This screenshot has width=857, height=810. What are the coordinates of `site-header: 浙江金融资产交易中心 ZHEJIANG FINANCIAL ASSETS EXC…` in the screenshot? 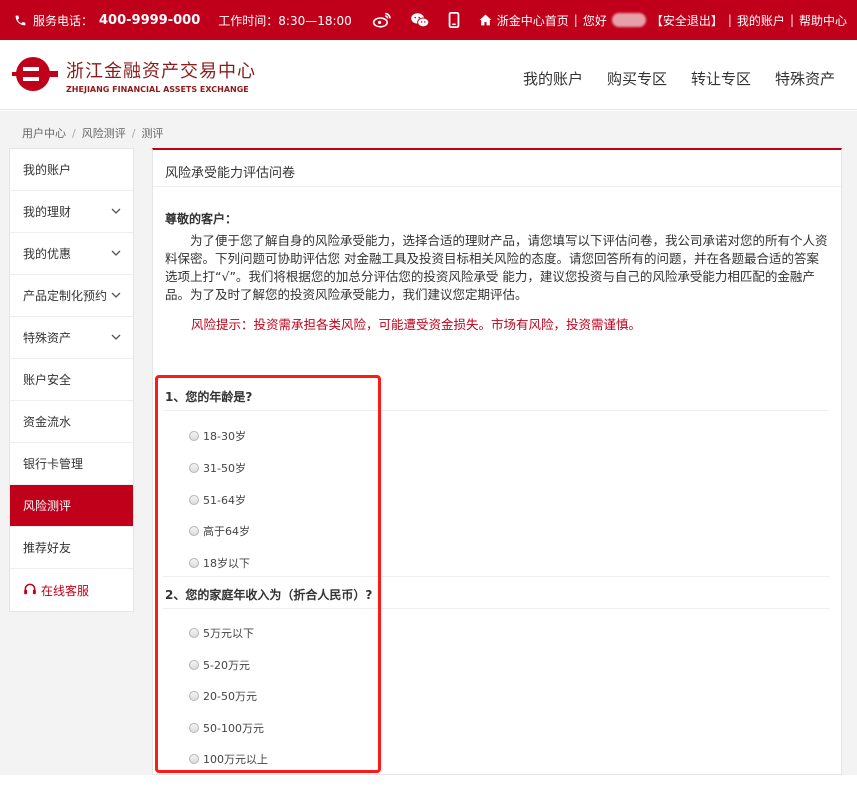 It's located at (428, 75).